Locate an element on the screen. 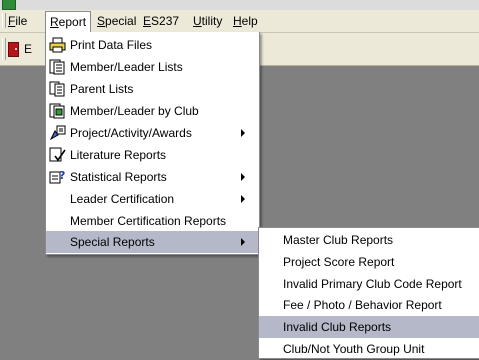  submenu-item-fee-photo-behavior-report: Fee / Photo / Behavior Report is located at coordinates (369, 305).